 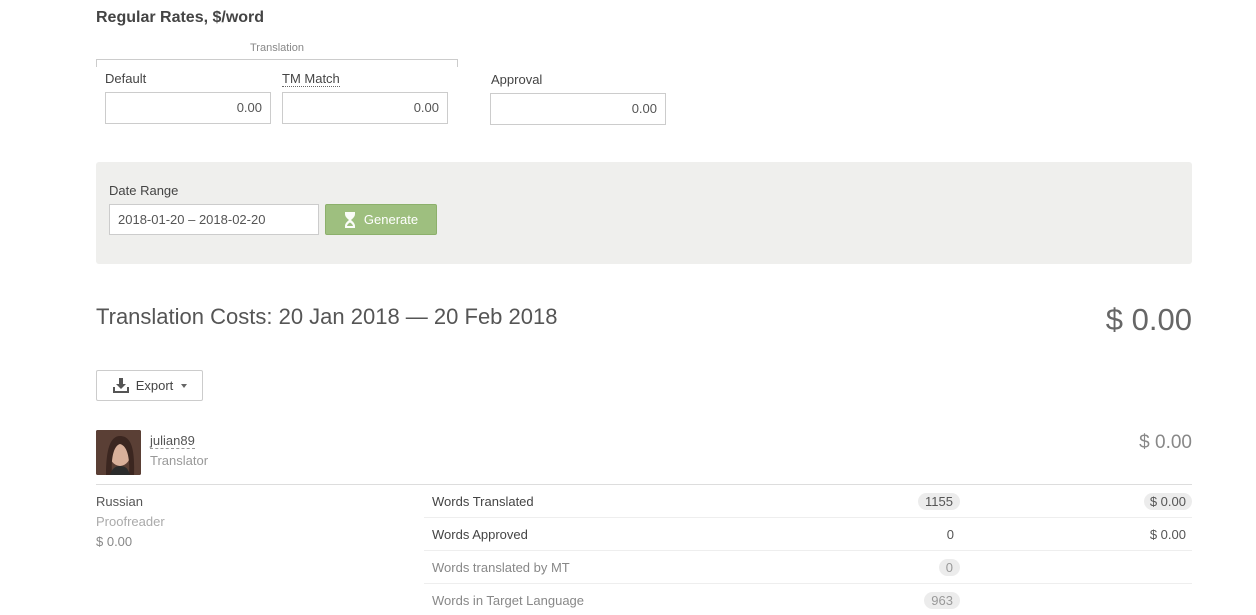 I want to click on download-tray-icon, so click(x=120, y=385).